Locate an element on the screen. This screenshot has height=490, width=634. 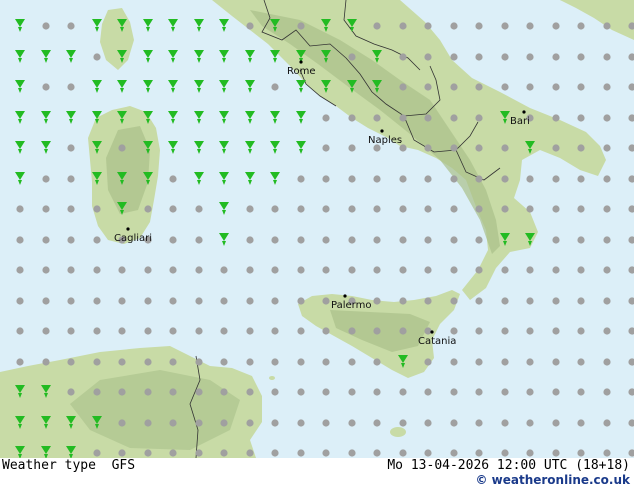
city-label: Bari is located at coordinates (520, 121).